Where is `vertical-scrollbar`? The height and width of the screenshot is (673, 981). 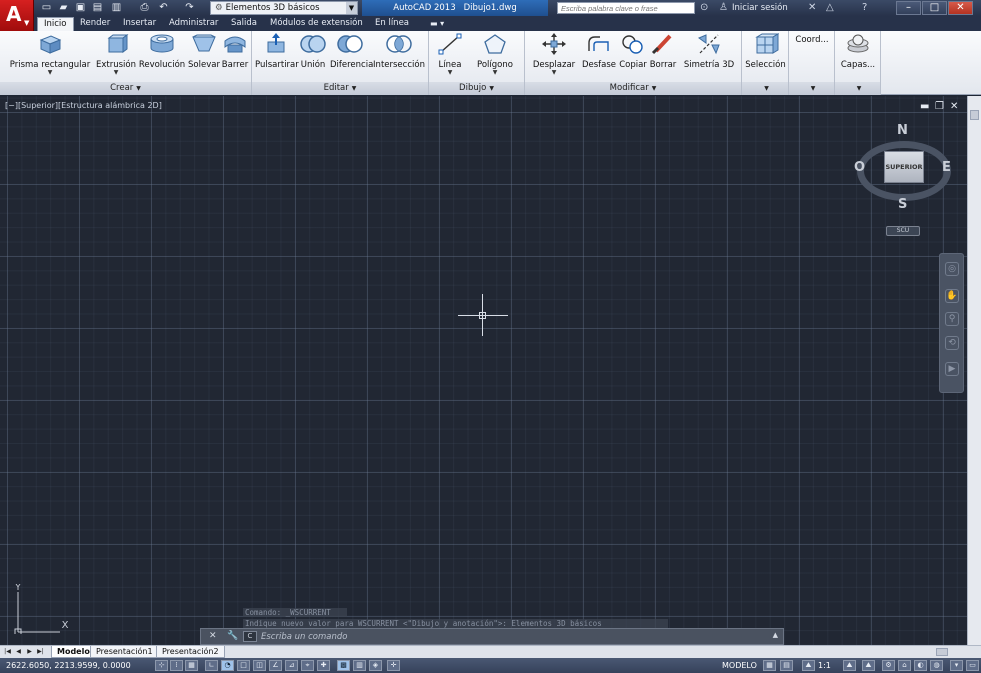
vertical-scrollbar is located at coordinates (974, 370).